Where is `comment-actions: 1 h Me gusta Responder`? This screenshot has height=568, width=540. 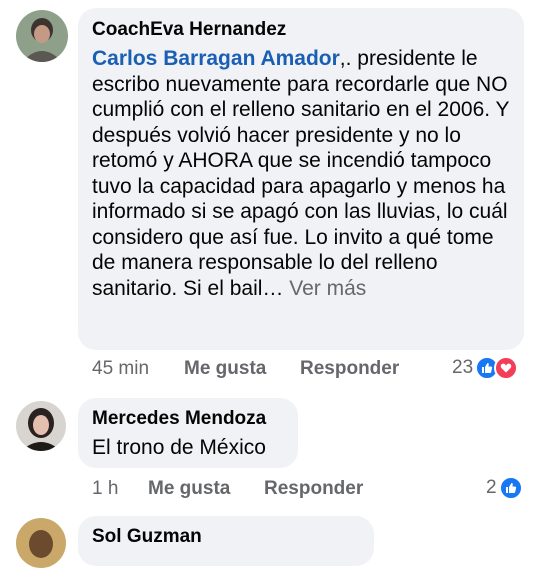 comment-actions: 1 h Me gusta Responder is located at coordinates (242, 490).